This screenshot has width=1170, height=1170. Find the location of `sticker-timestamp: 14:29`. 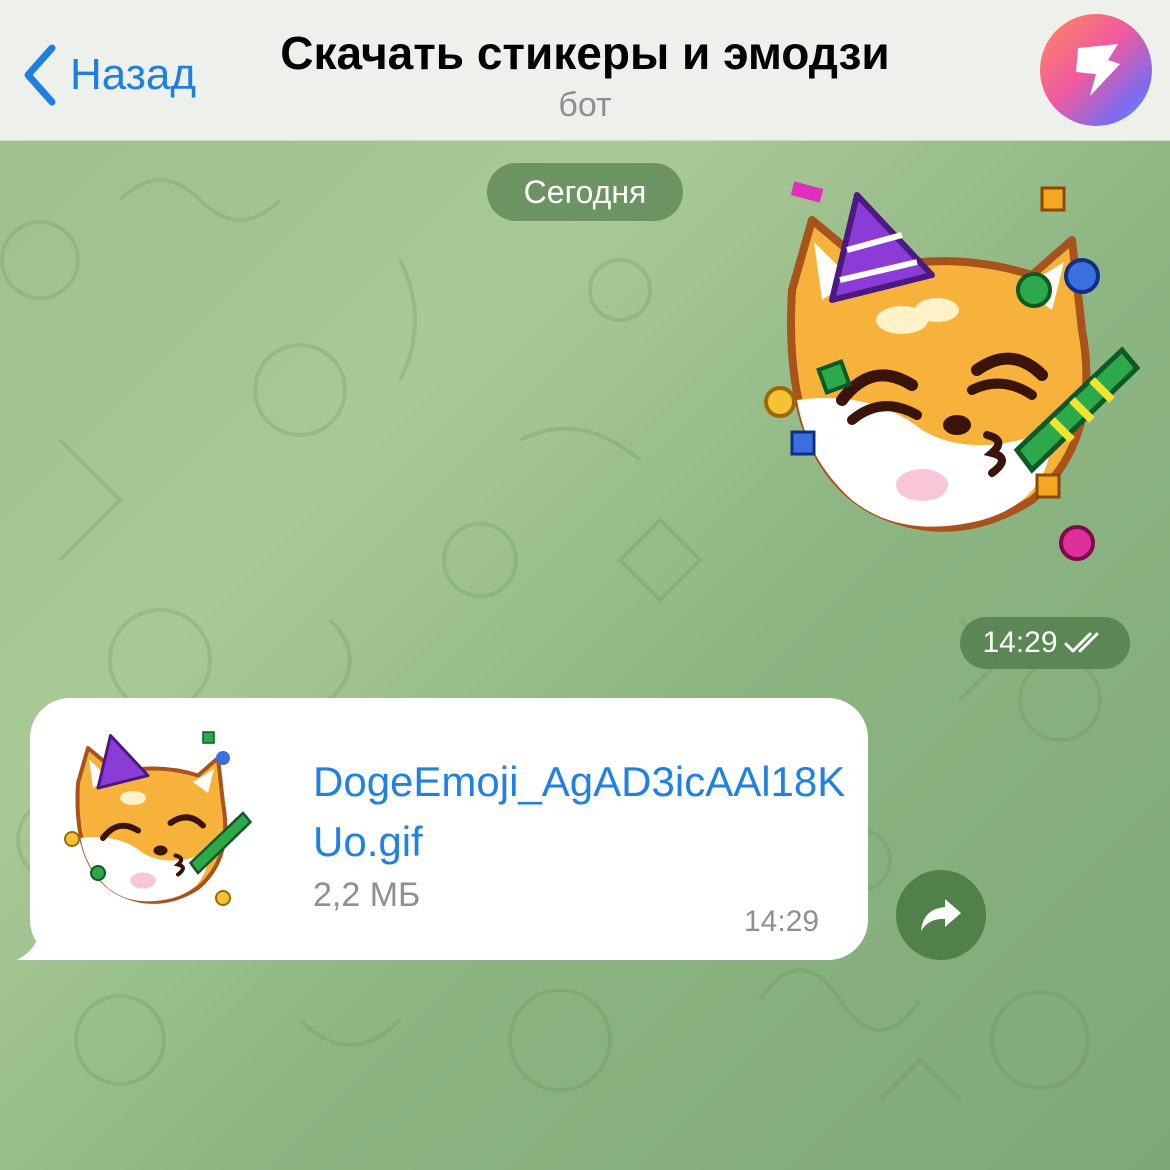

sticker-timestamp: 14:29 is located at coordinates (1045, 643).